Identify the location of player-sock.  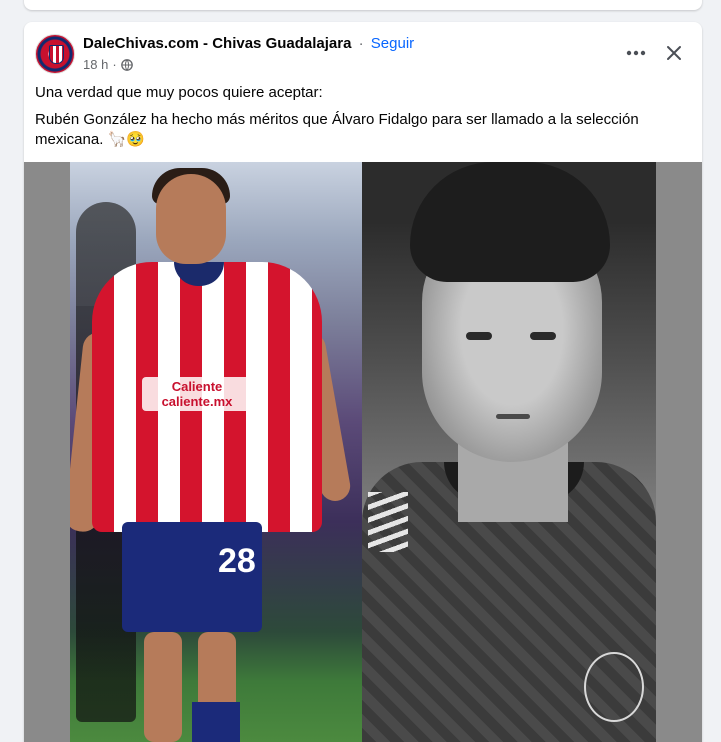
(216, 722).